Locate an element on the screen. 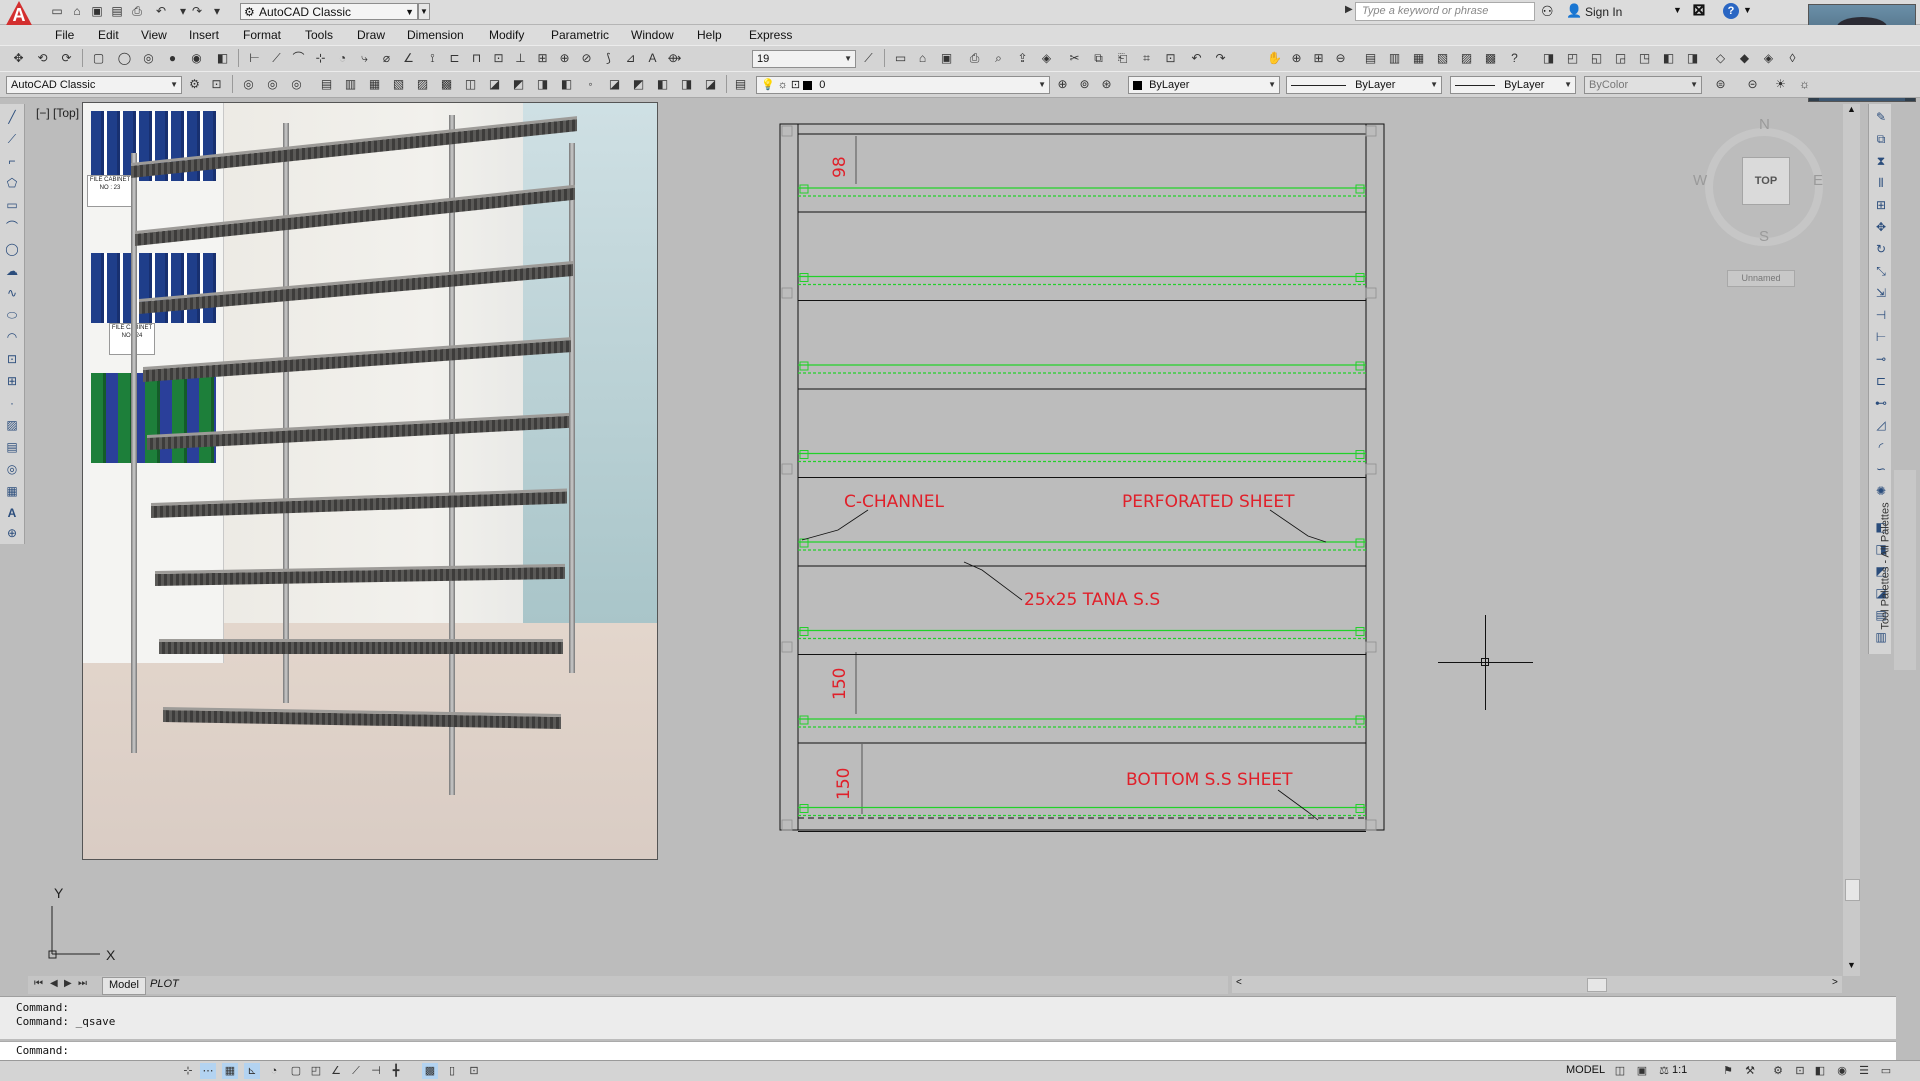 Image resolution: width=1920 pixels, height=1081 pixels. hatch-back-icon: ▥ is located at coordinates (1881, 637).